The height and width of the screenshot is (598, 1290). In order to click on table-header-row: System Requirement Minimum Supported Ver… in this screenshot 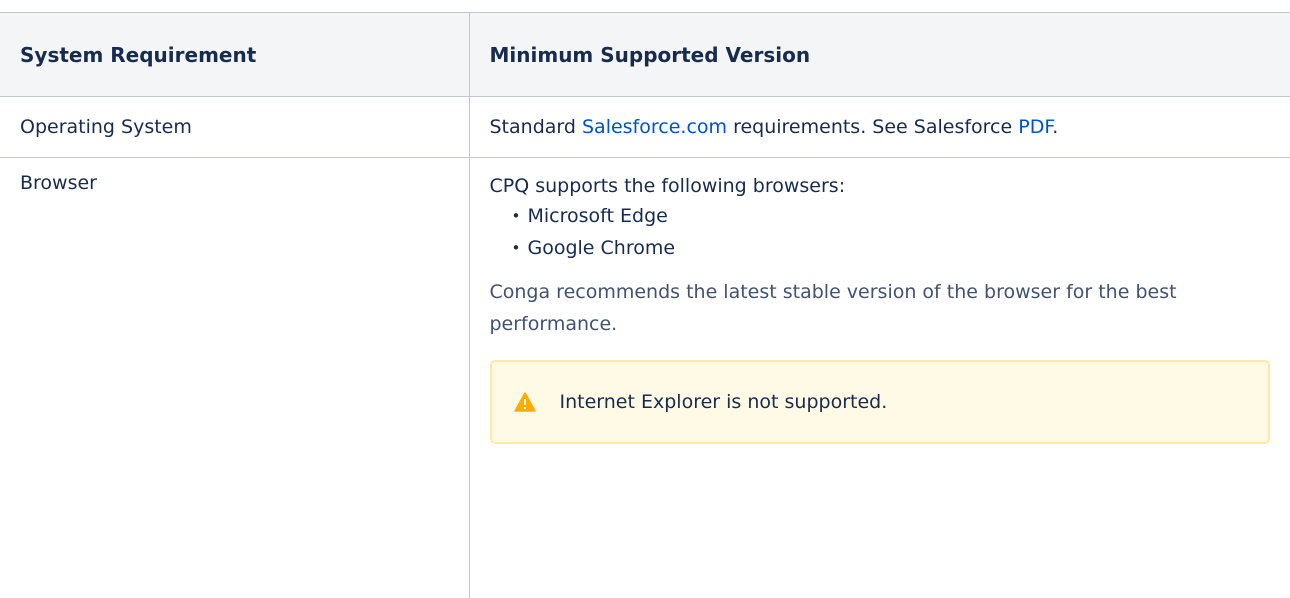, I will do `click(645, 55)`.